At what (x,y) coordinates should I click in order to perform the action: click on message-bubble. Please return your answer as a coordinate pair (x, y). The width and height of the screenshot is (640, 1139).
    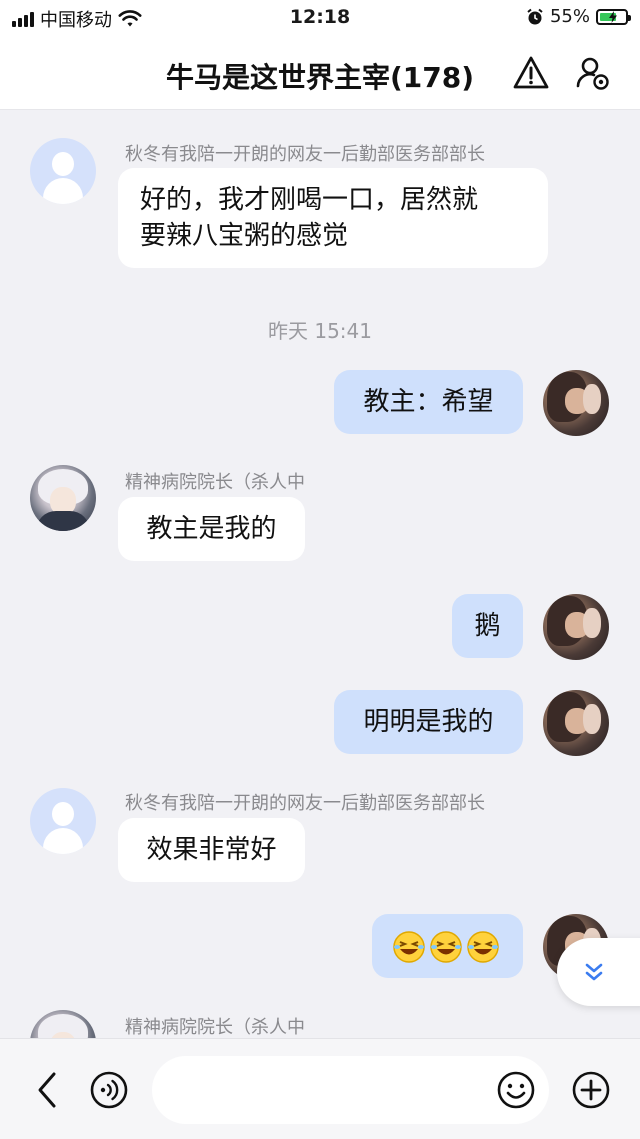
    Looking at the image, I should click on (447, 946).